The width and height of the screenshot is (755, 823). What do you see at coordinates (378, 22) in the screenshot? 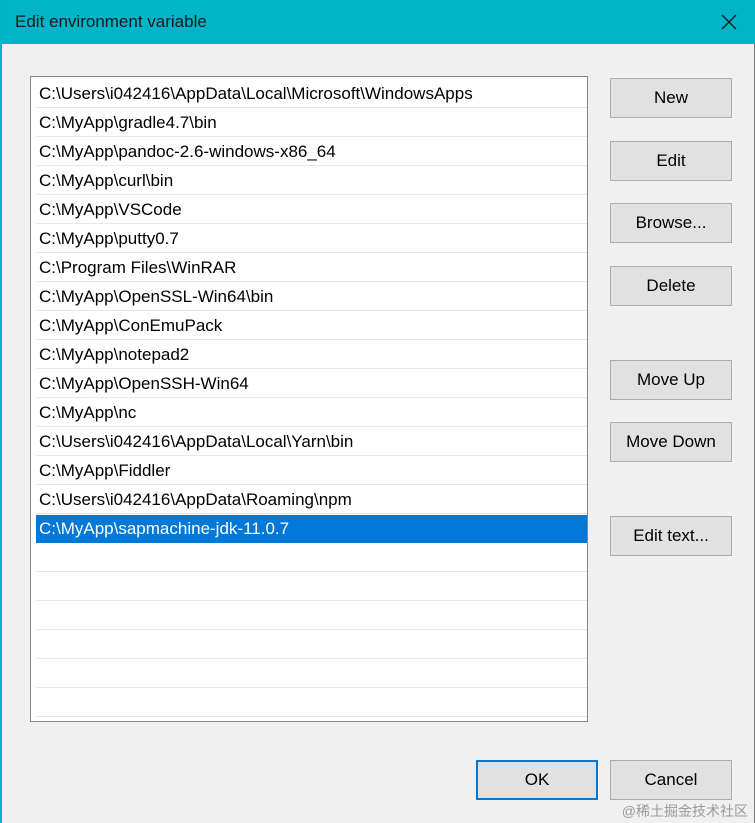
I see `title-bar: Edit environment variable` at bounding box center [378, 22].